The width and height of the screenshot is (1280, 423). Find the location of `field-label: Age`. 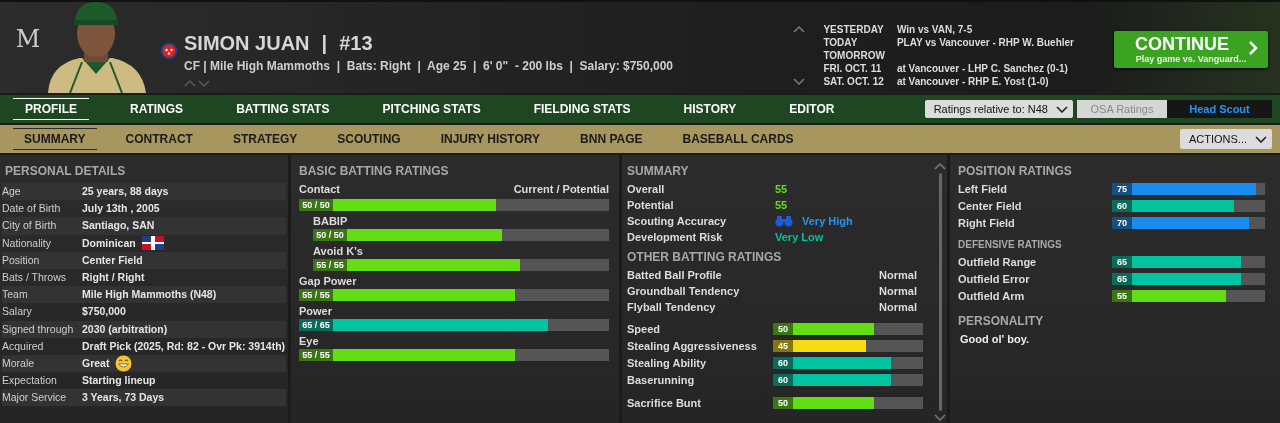

field-label: Age is located at coordinates (11, 191).